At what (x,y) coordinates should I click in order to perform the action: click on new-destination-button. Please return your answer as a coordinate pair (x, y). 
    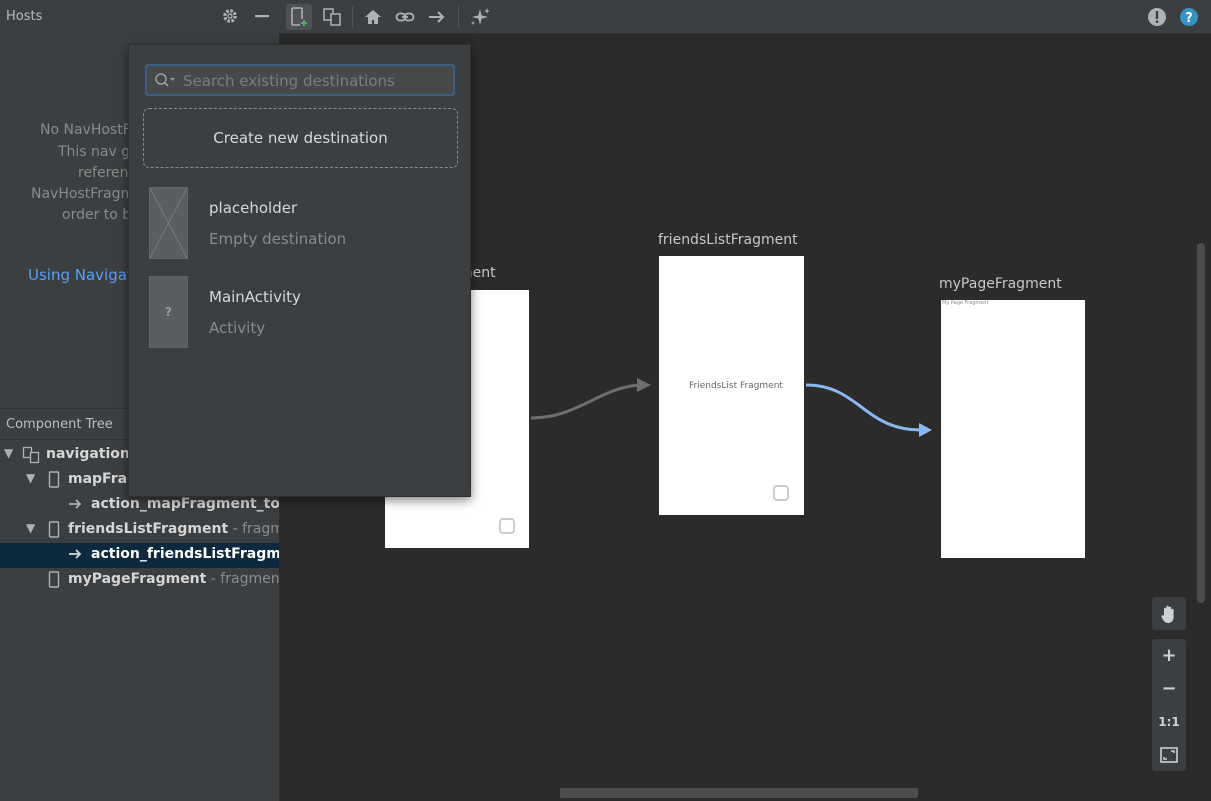
    Looking at the image, I should click on (299, 17).